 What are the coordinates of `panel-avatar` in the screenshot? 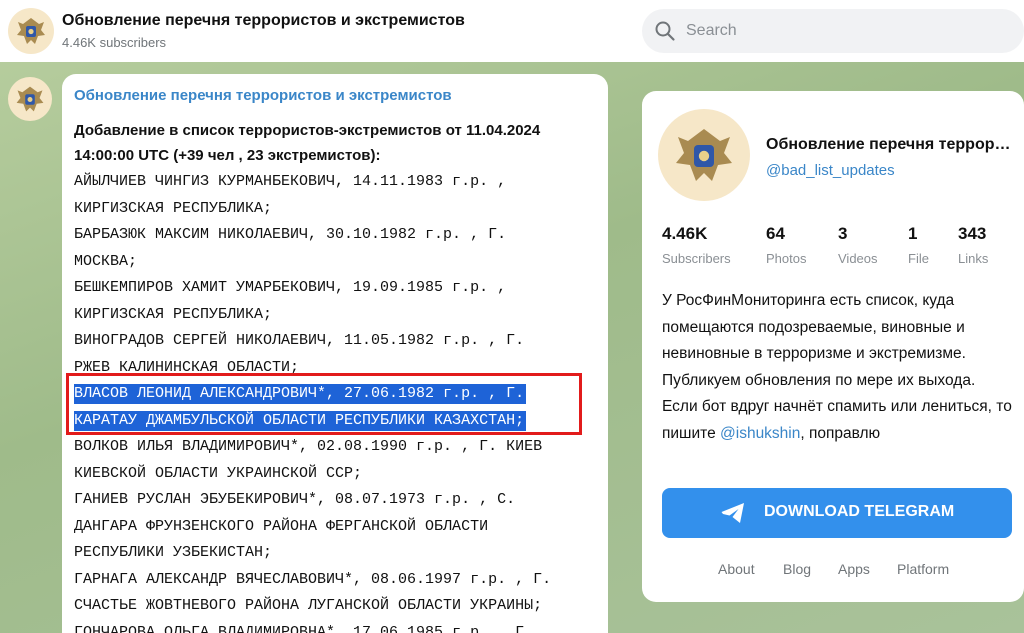 It's located at (704, 155).